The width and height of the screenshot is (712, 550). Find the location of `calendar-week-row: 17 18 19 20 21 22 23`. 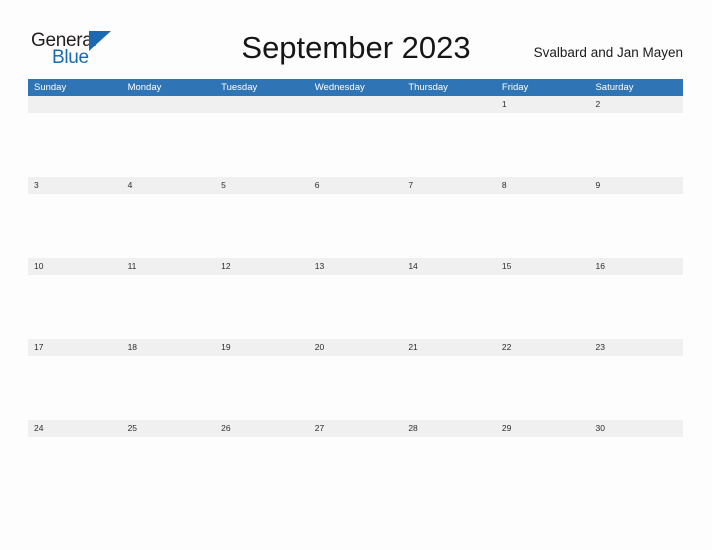

calendar-week-row: 17 18 19 20 21 22 23 is located at coordinates (355, 379).